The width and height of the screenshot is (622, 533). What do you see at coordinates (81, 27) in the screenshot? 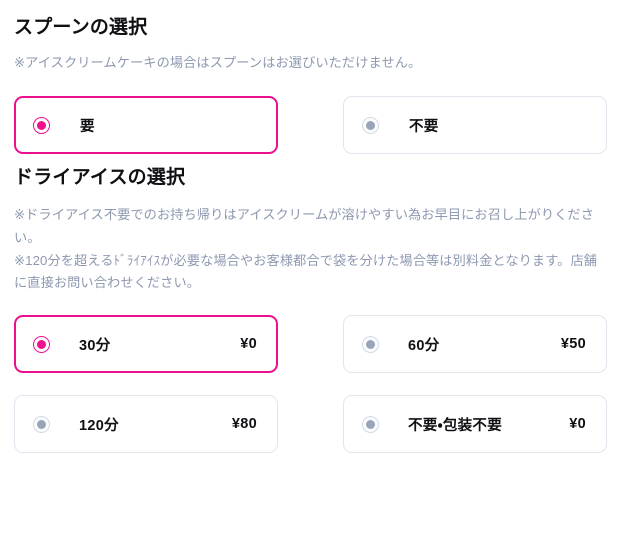
I see `page-title-spoon: スプーンの選択` at bounding box center [81, 27].